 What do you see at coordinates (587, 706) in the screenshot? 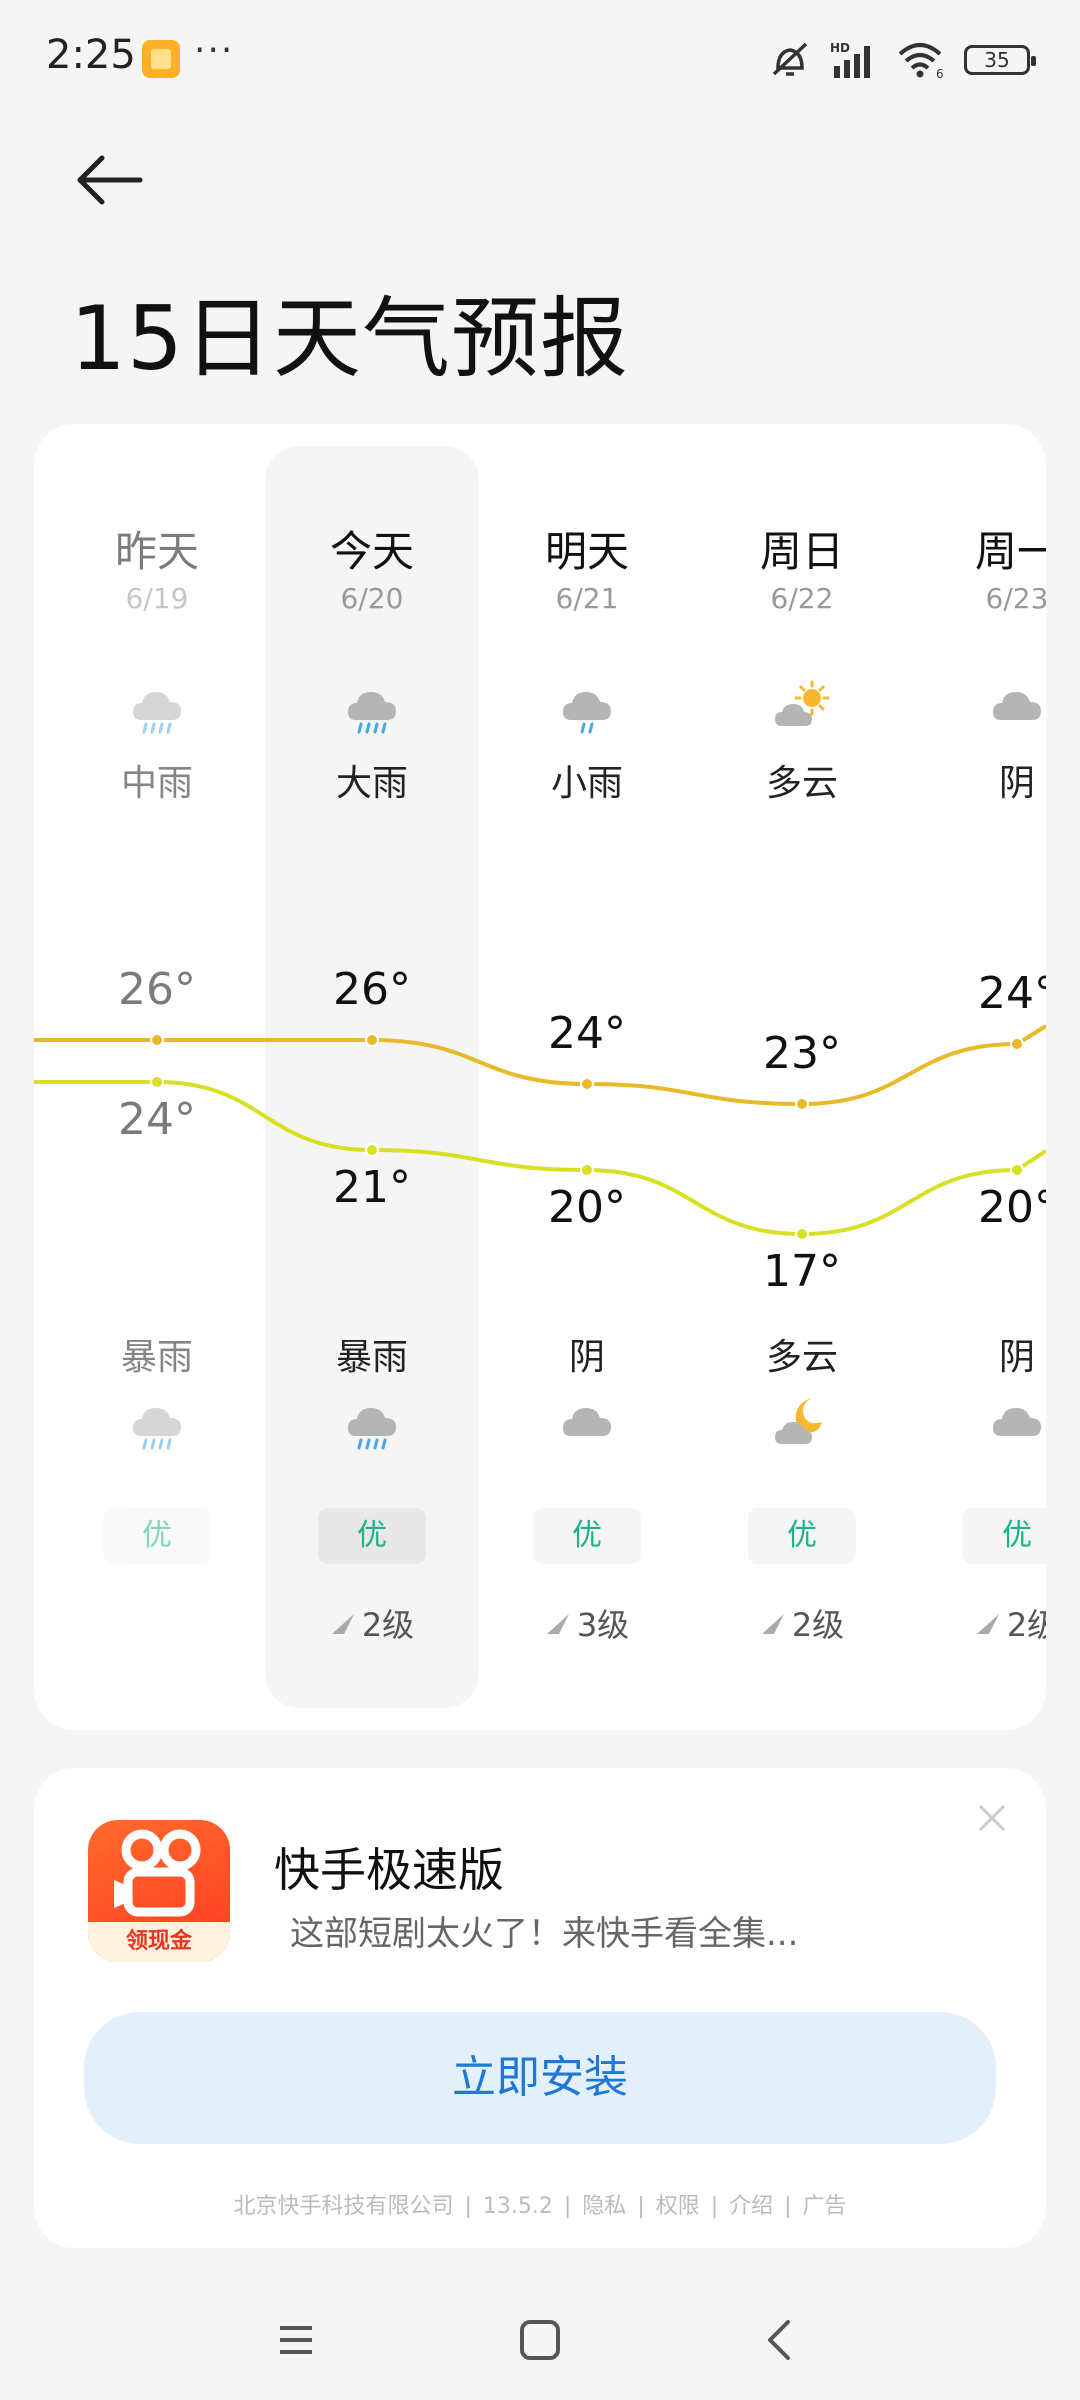
I see `light-rain-icon` at bounding box center [587, 706].